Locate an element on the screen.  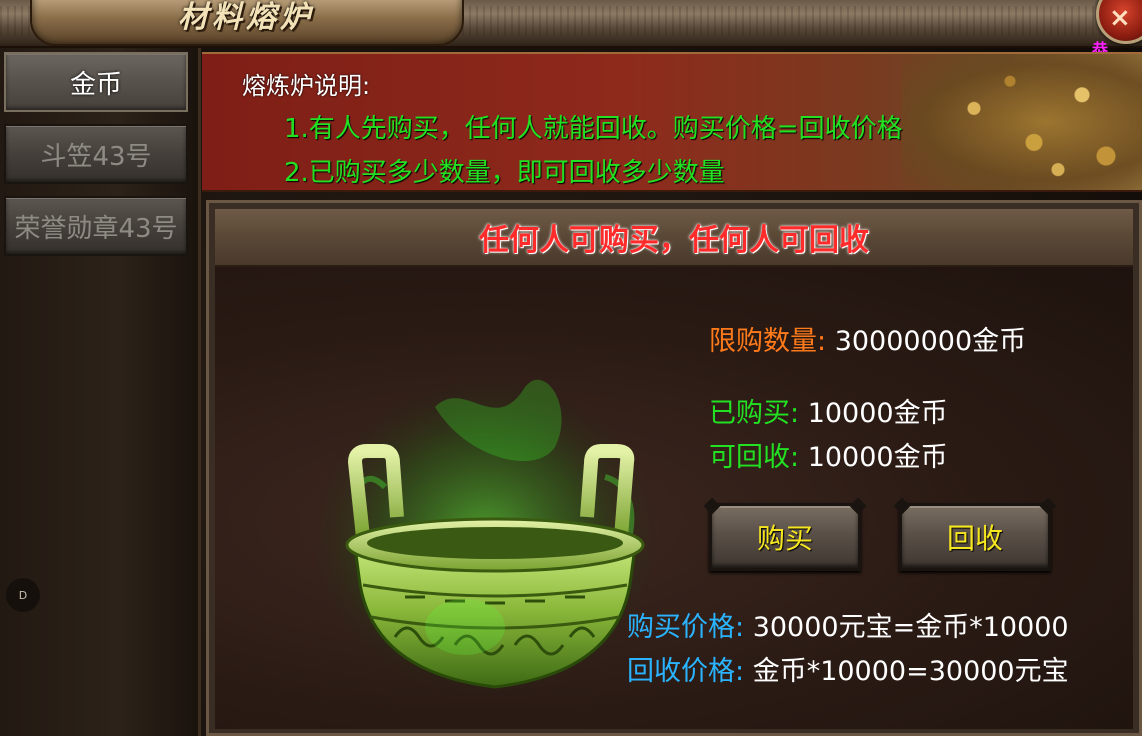
sidebar-item-hat-43: 斗笠43号 is located at coordinates (96, 154).